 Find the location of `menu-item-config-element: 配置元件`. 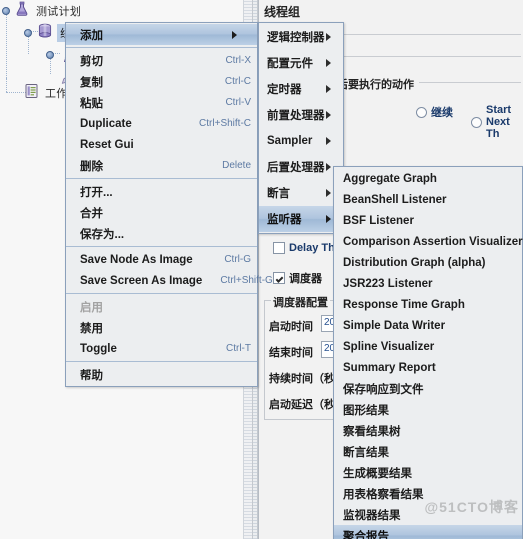

menu-item-config-element: 配置元件 is located at coordinates (301, 63).